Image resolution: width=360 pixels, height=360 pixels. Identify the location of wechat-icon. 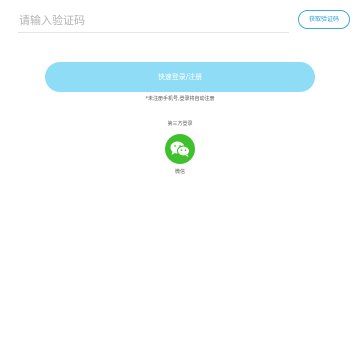
(180, 149).